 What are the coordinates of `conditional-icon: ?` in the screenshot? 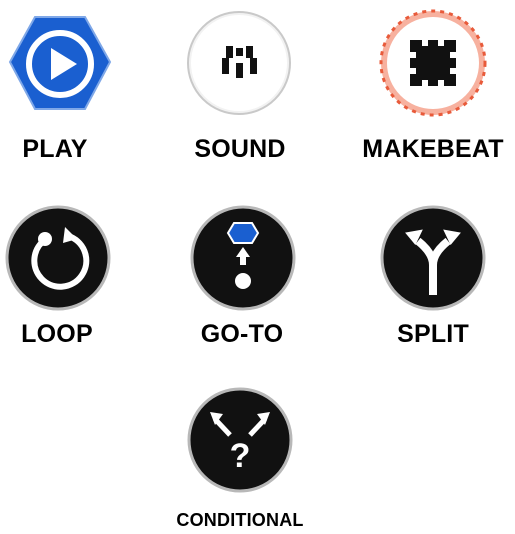 It's located at (240, 440).